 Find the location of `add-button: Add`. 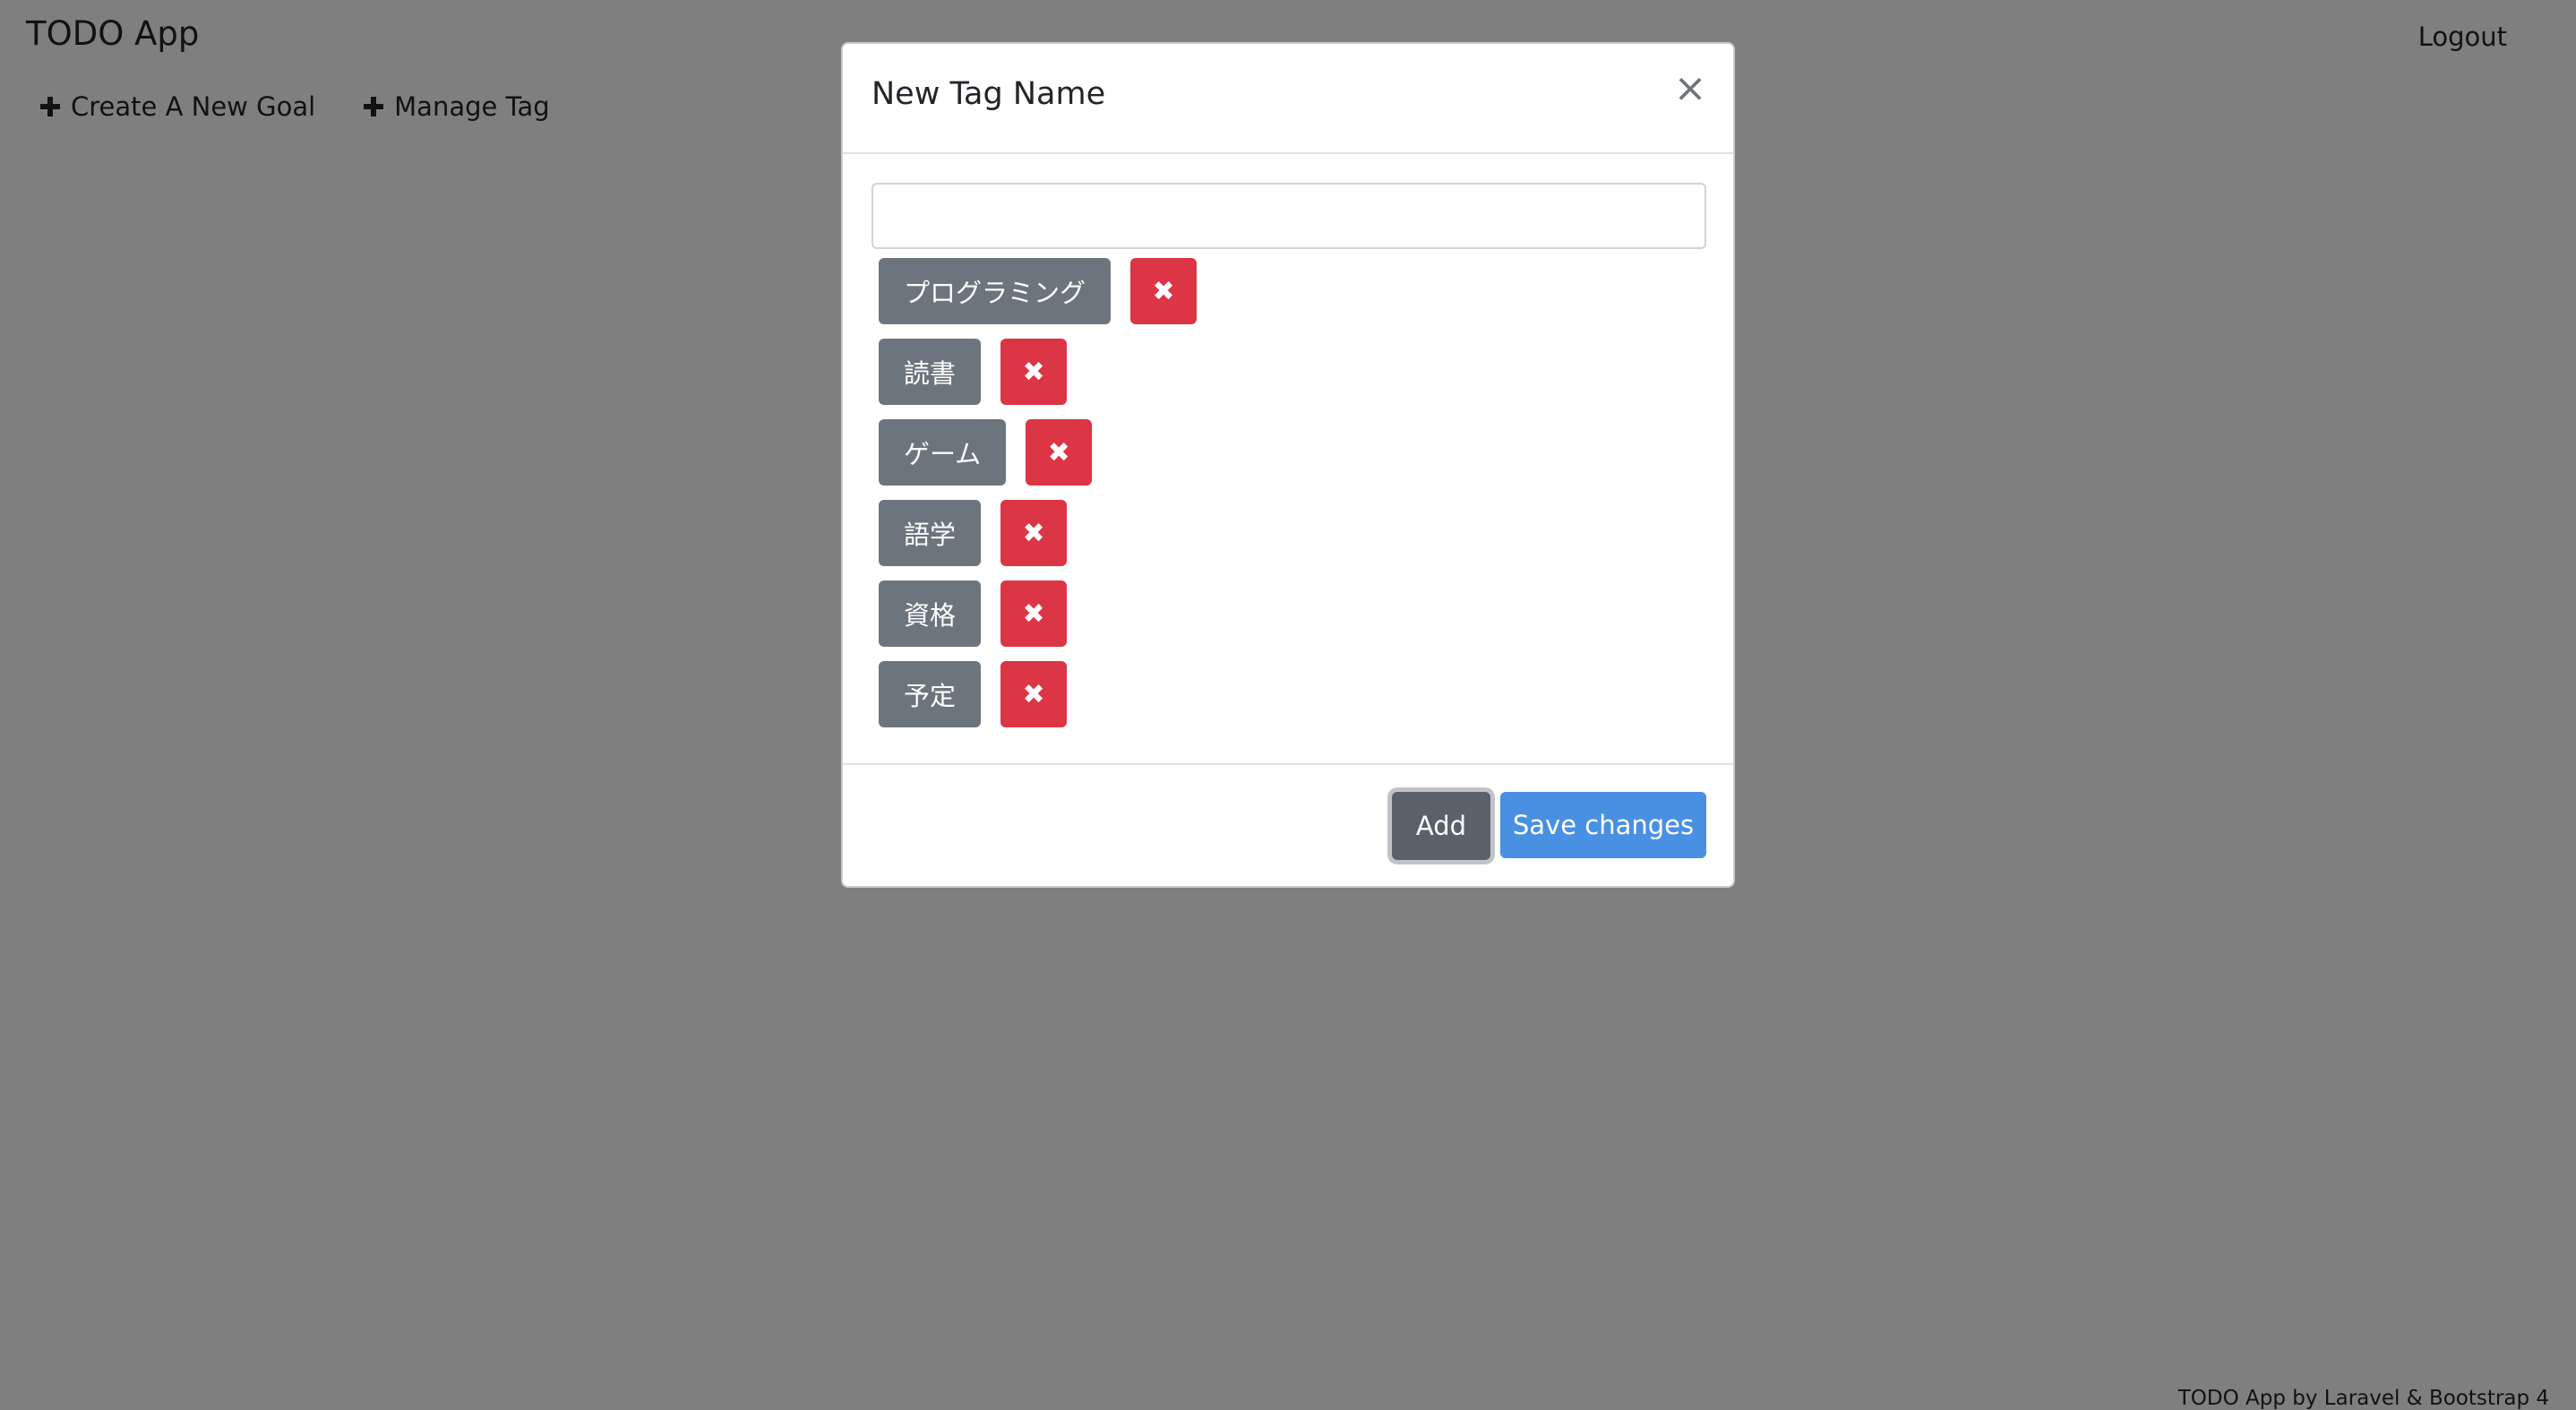

add-button: Add is located at coordinates (1441, 826).